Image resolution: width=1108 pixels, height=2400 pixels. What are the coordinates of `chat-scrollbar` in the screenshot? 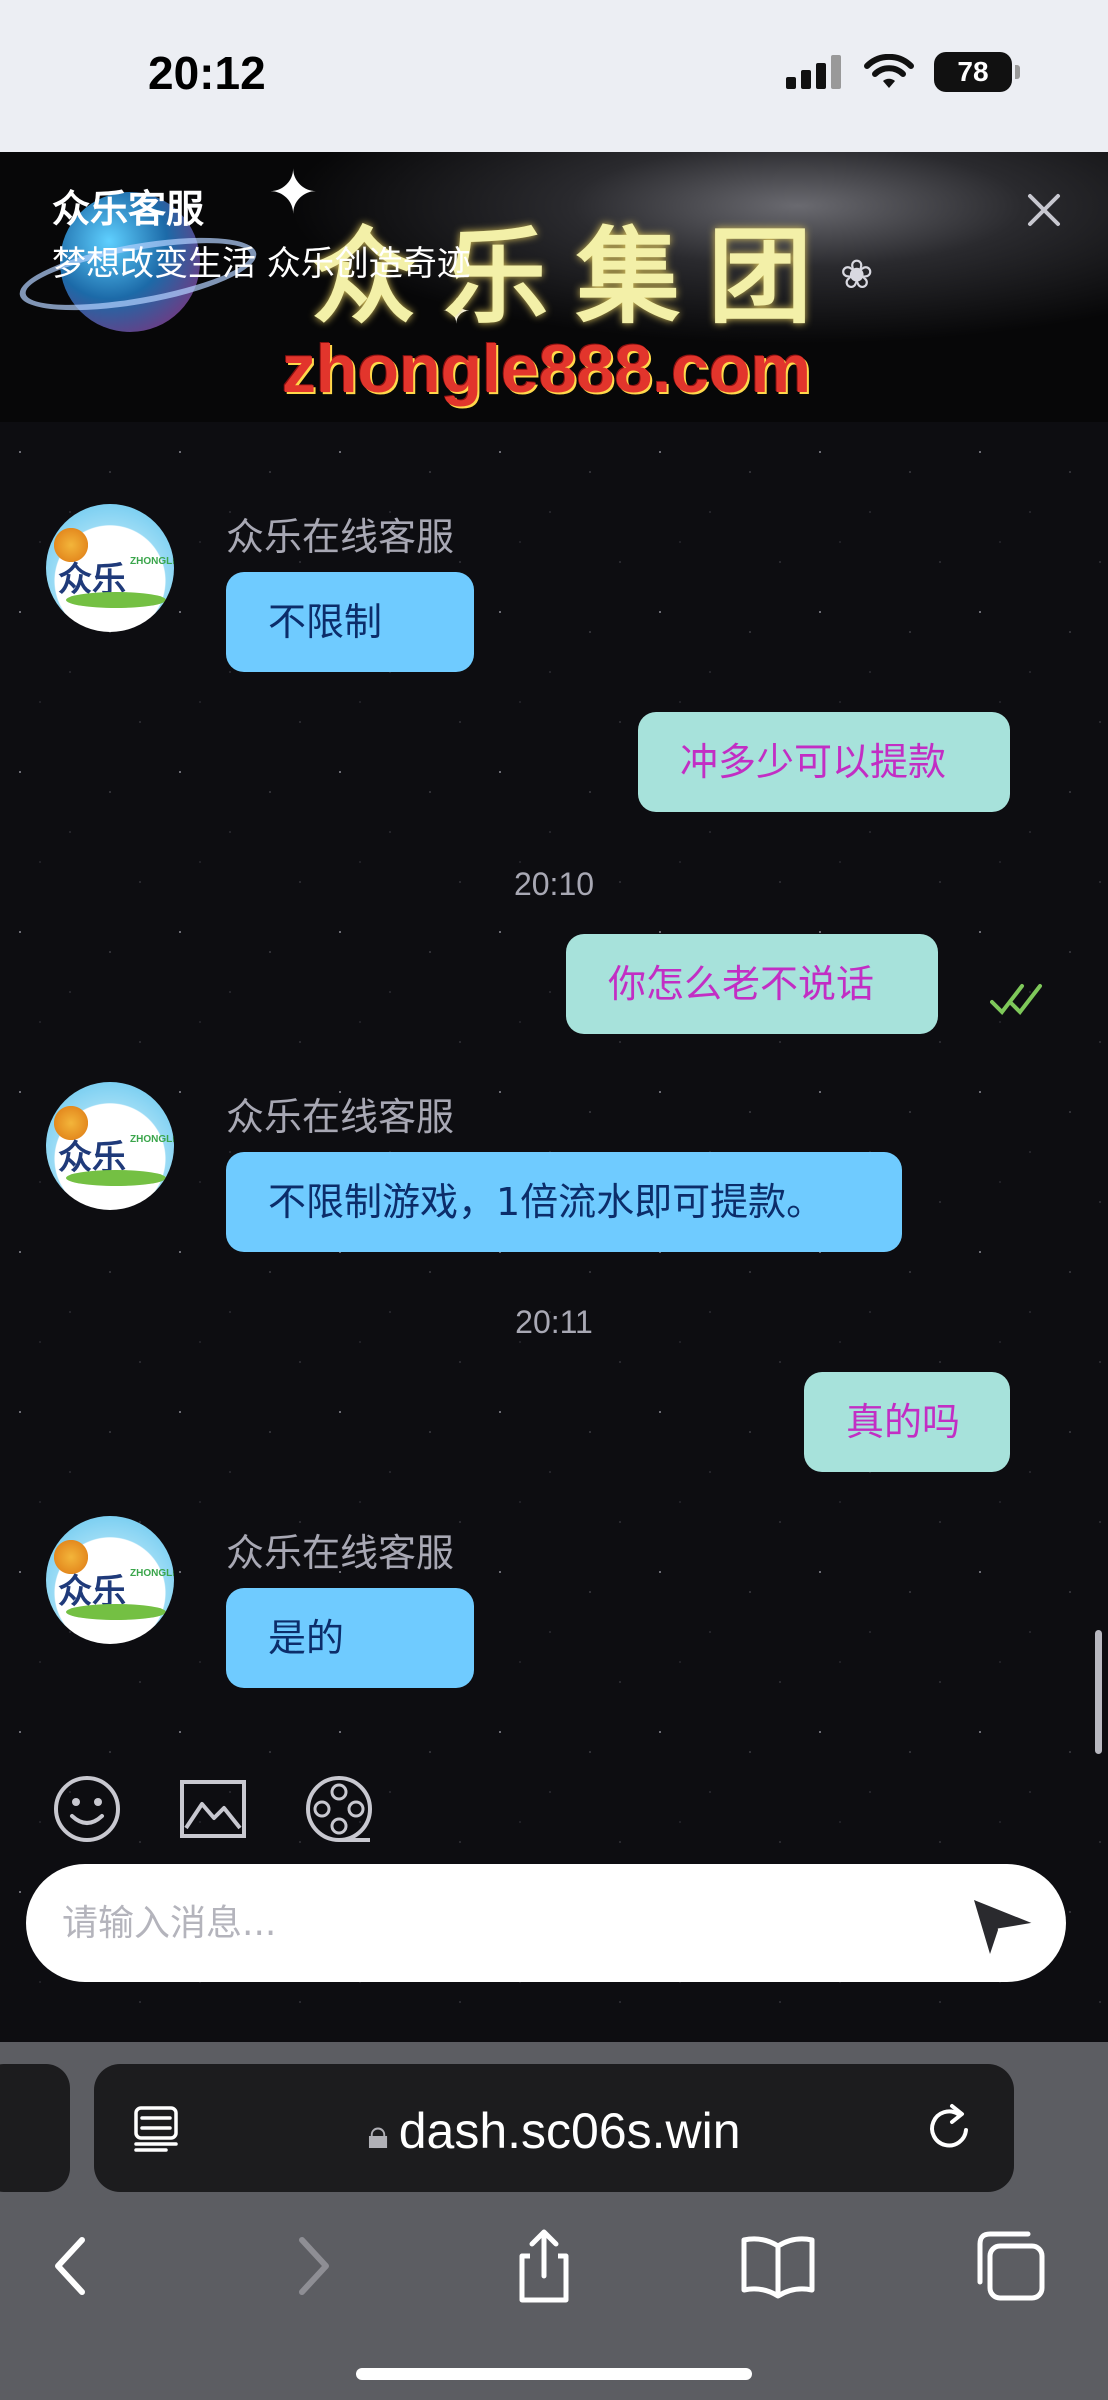 It's located at (1098, 1692).